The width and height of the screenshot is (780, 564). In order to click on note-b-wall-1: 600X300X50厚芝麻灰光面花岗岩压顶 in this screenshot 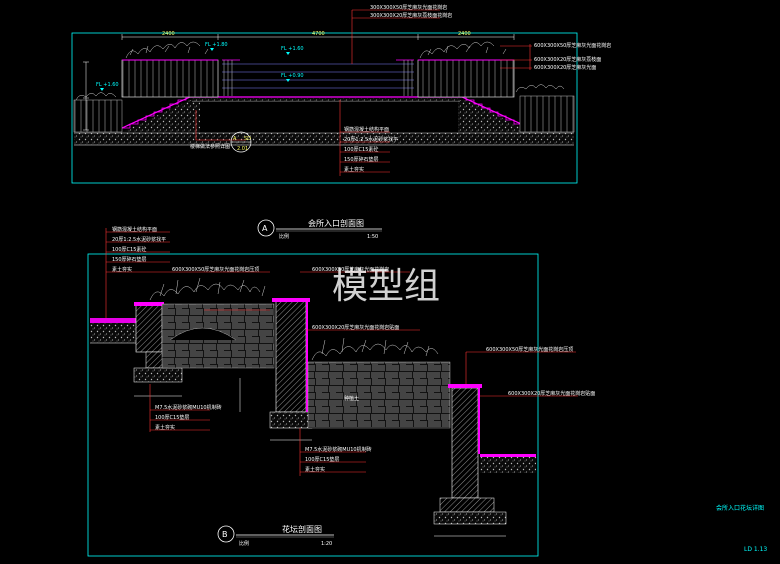, I will do `click(215, 269)`.